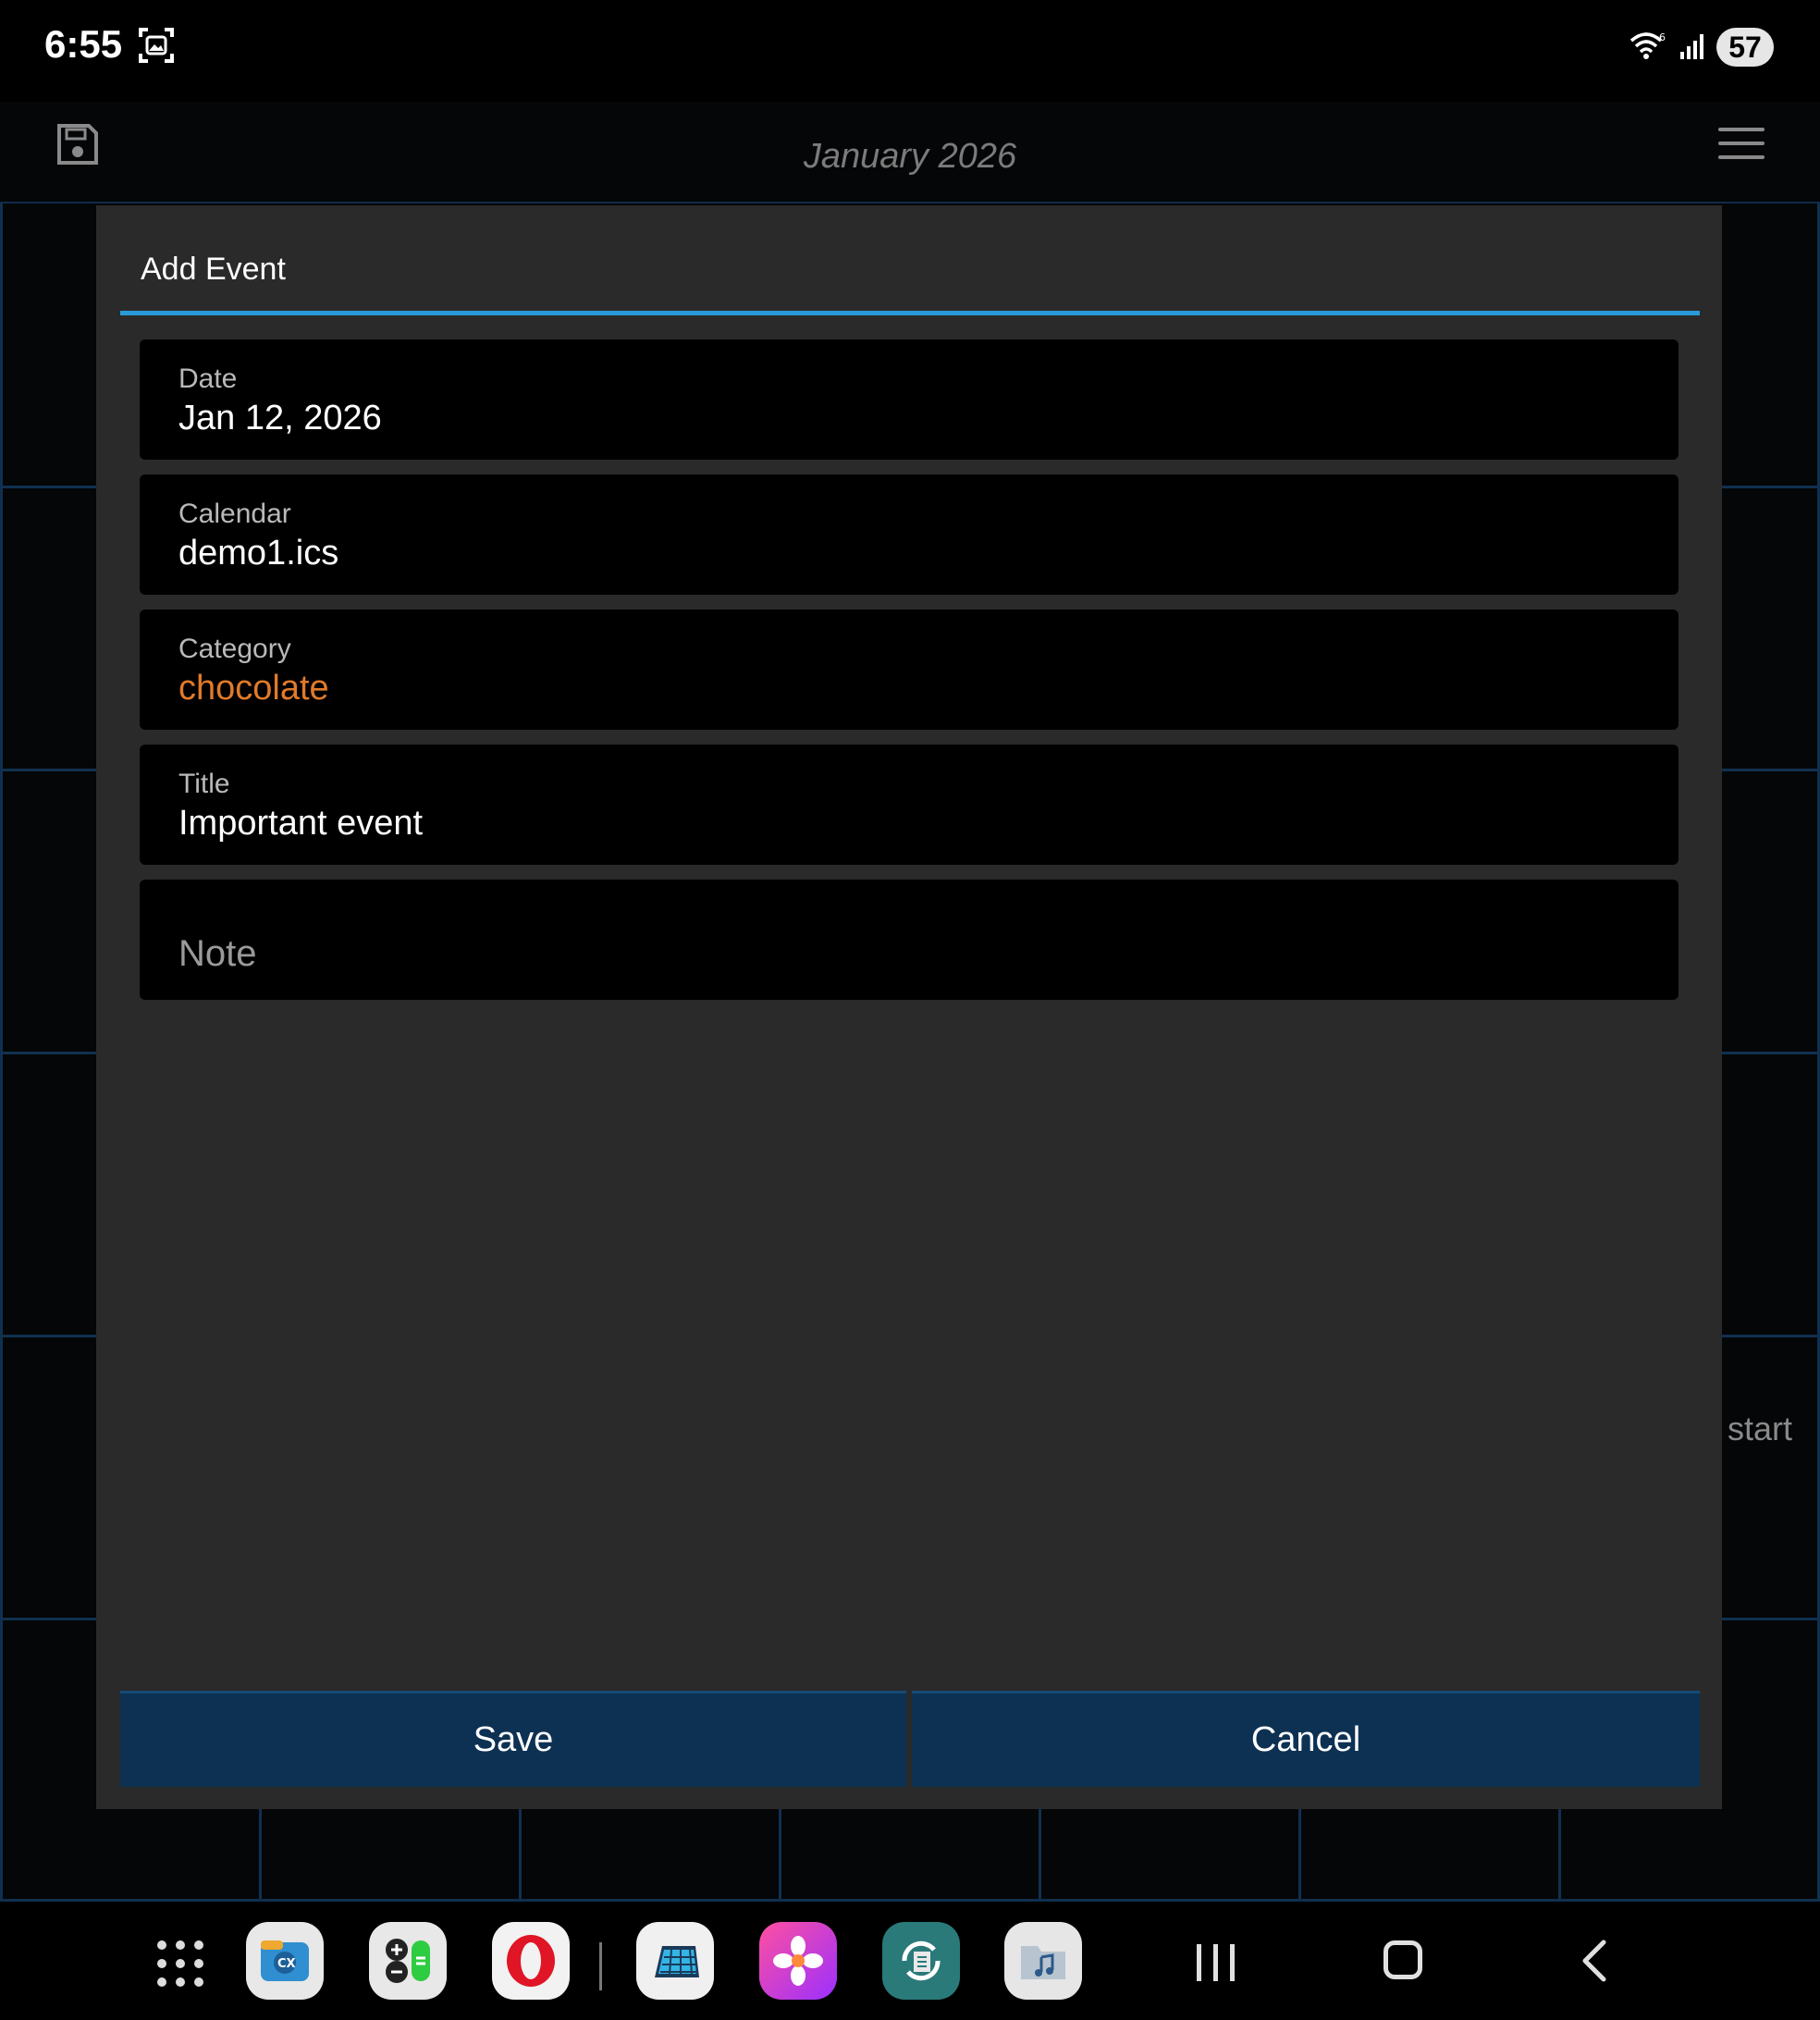  Describe the element at coordinates (217, 954) in the screenshot. I see `note-placeholder: Note` at that location.